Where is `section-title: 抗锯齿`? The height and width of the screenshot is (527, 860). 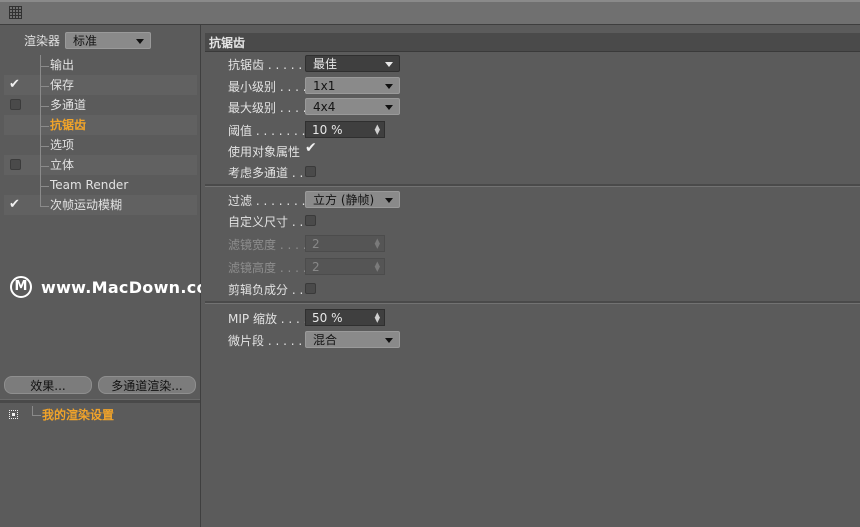
section-title: 抗锯齿 is located at coordinates (227, 43).